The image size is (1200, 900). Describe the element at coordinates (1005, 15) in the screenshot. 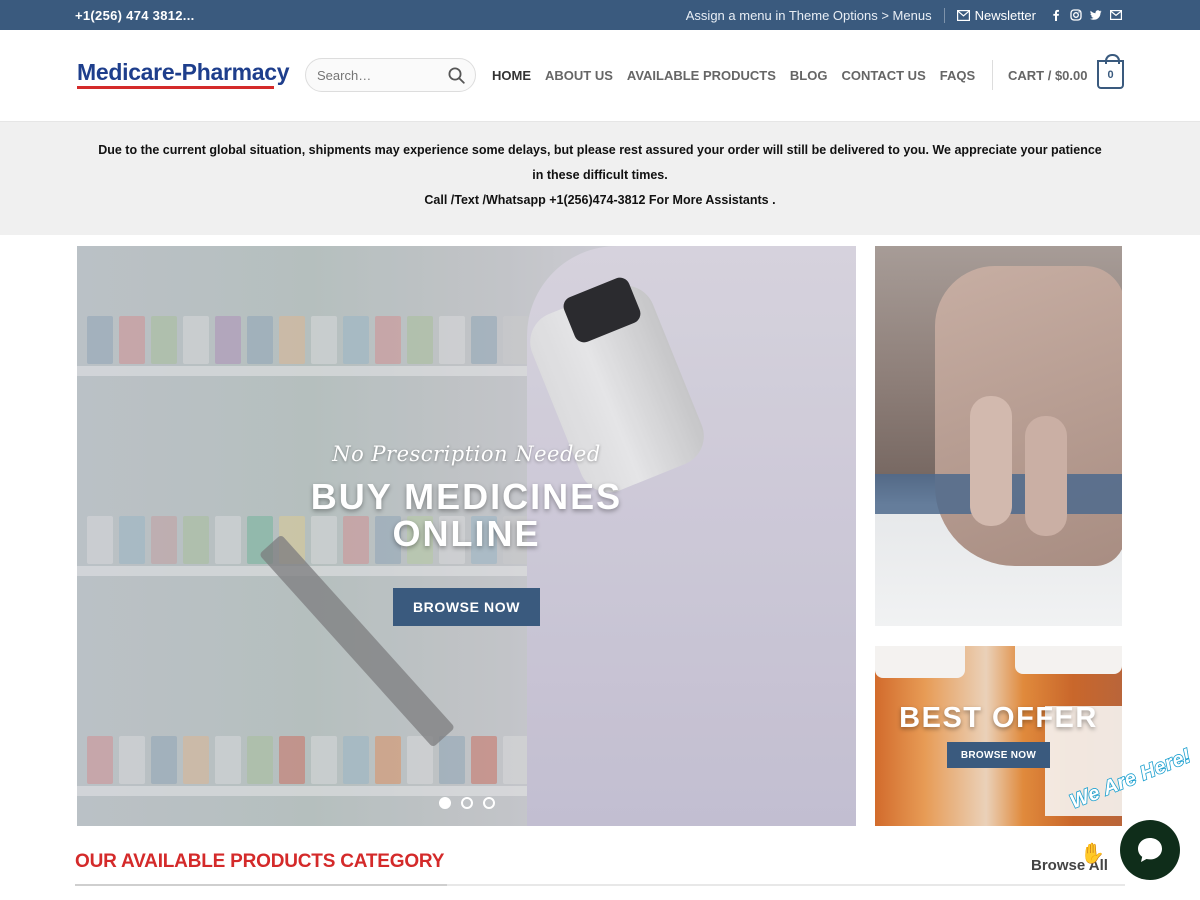

I see `newsletter-label: Newsletter` at that location.